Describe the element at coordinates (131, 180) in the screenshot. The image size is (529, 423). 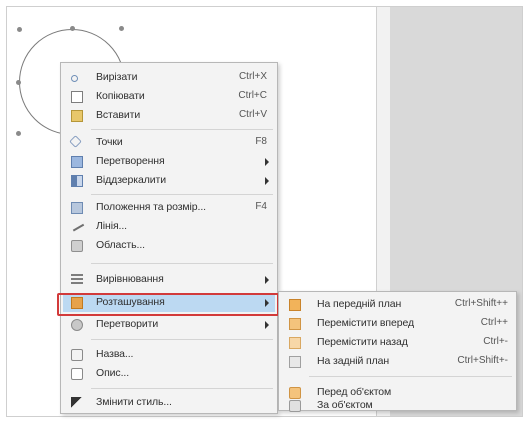
I see `menu-item-label: Віддзеркалити` at that location.